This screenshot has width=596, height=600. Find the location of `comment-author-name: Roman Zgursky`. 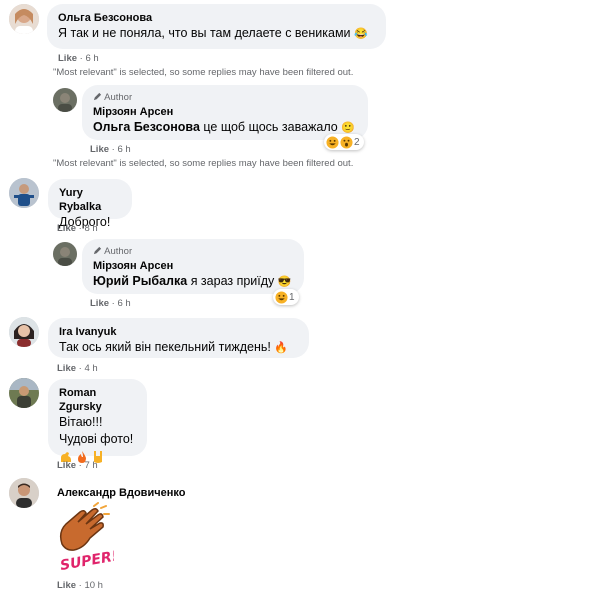

comment-author-name: Roman Zgursky is located at coordinates (97, 400).